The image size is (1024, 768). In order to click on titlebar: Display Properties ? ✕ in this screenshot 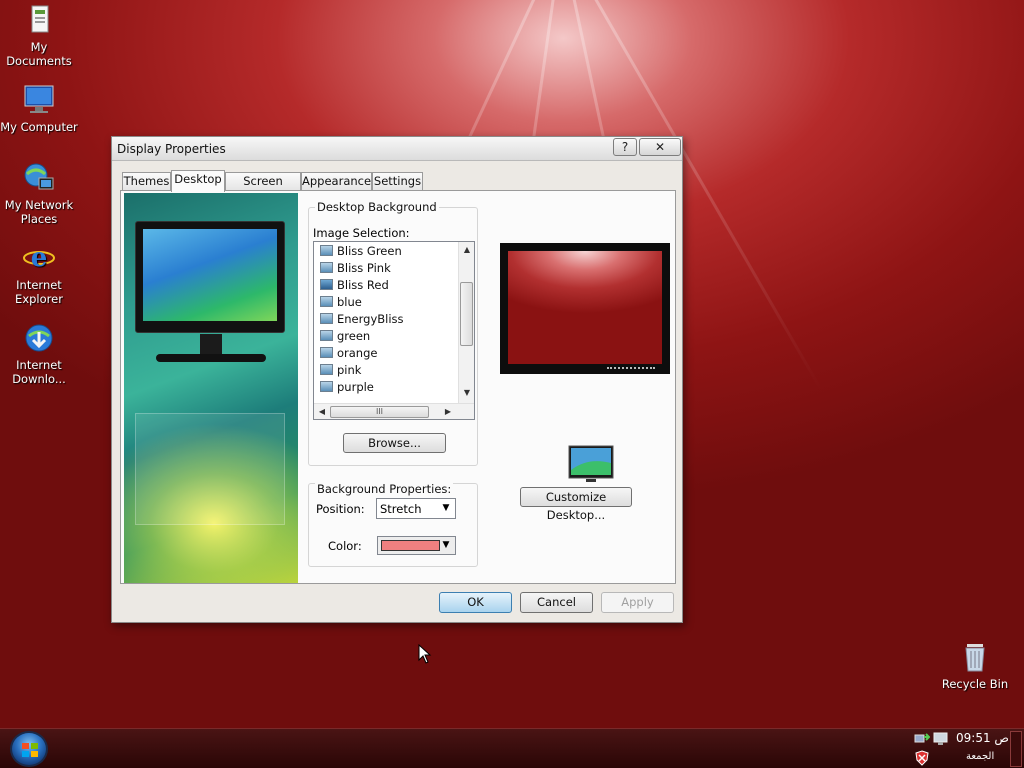, I will do `click(397, 149)`.